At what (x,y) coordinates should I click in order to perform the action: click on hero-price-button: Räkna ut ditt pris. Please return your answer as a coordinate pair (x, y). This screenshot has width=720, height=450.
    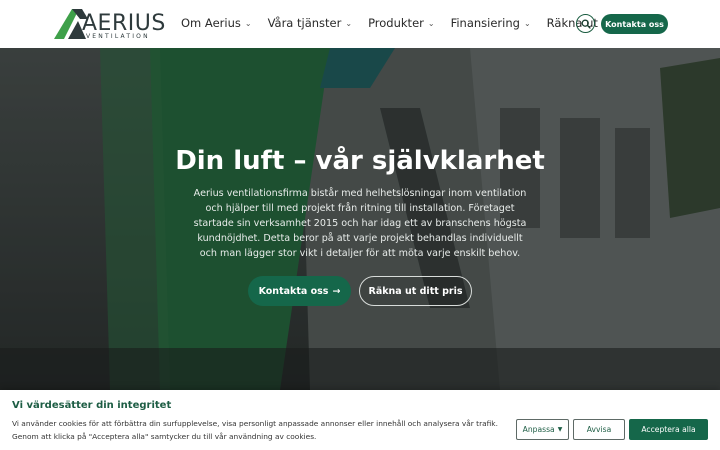
    Looking at the image, I should click on (415, 291).